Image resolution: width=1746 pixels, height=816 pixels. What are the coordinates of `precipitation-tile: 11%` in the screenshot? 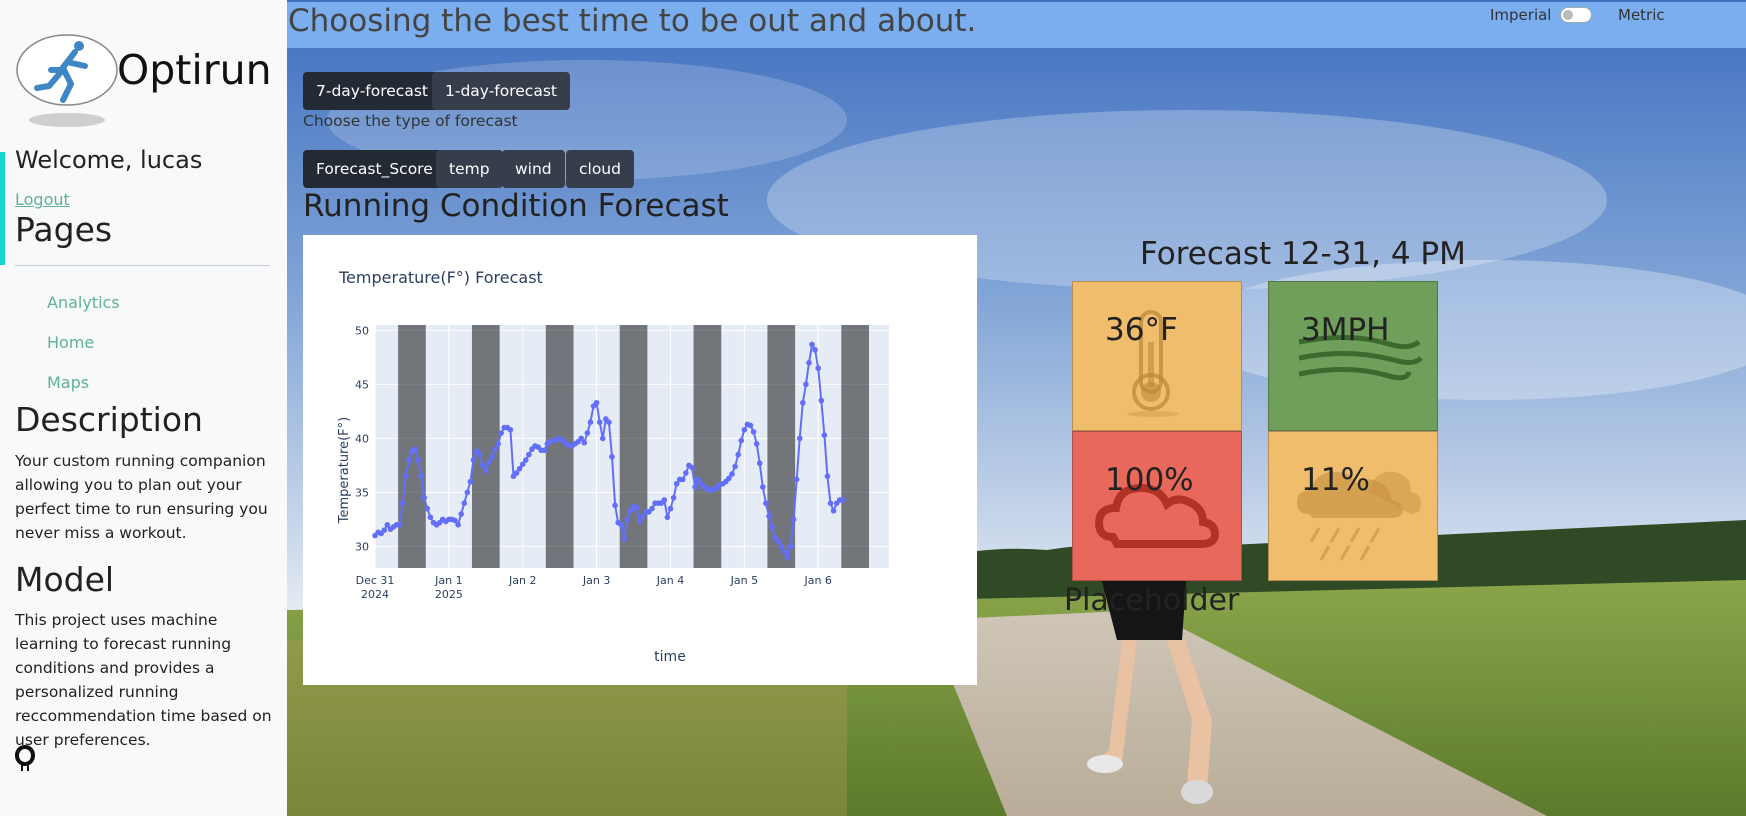 It's located at (1353, 506).